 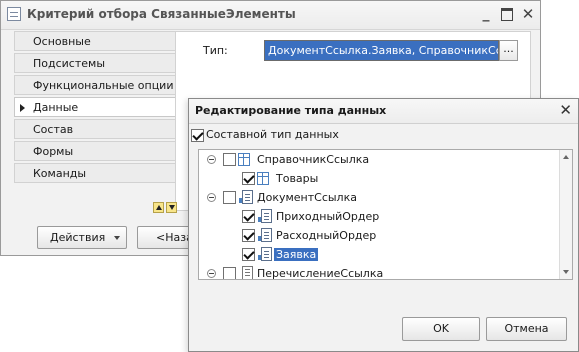 I want to click on actions-button: Действия, so click(x=82, y=237).